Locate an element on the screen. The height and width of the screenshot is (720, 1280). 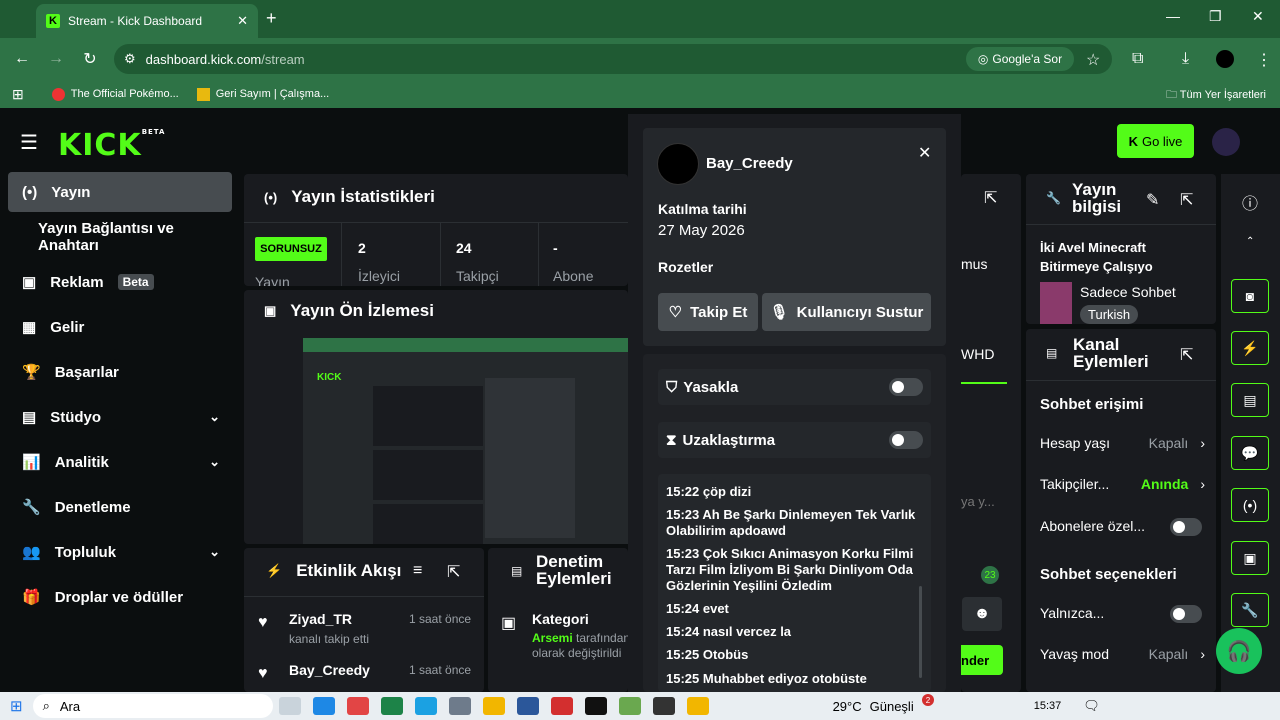
send-button: nder is located at coordinates (982, 660).